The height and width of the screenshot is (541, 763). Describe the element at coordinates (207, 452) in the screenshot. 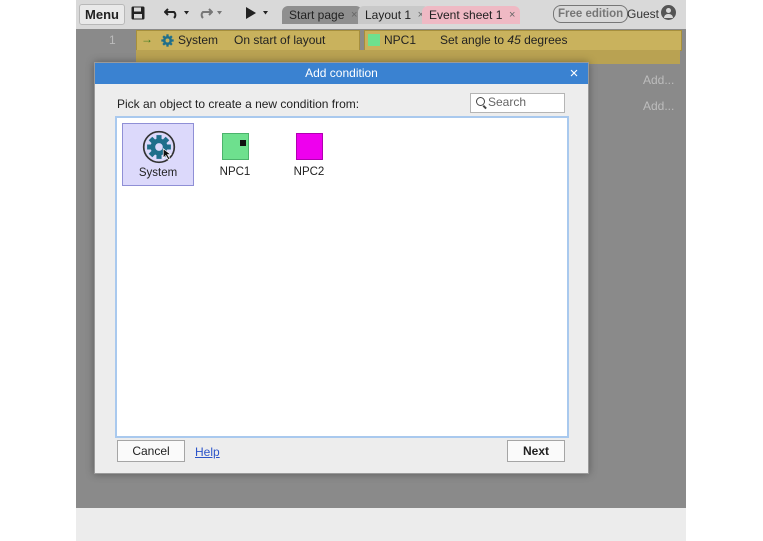

I see `help-link: Help` at that location.